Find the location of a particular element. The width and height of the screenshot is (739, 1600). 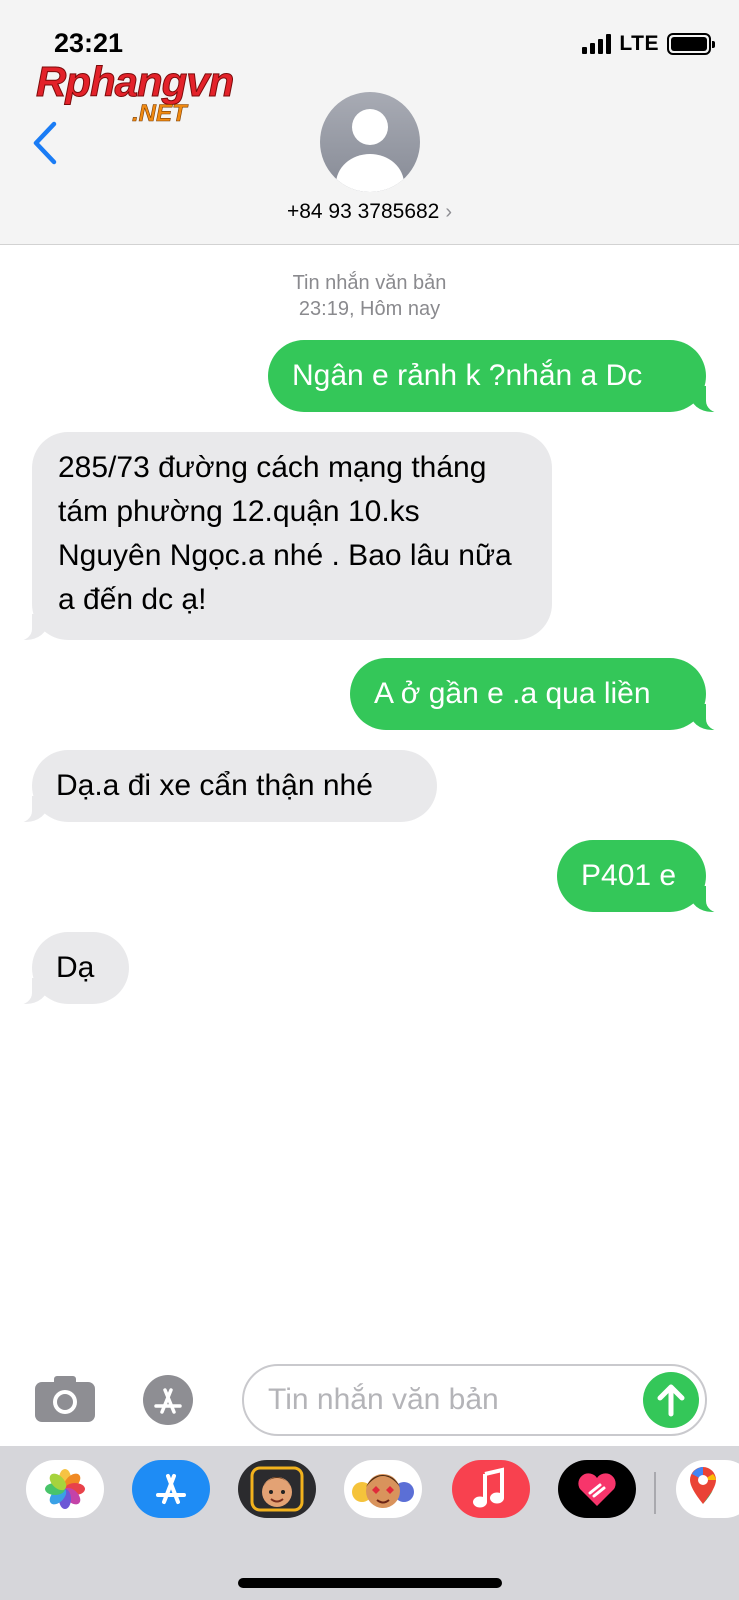

animoji-icon is located at coordinates (383, 1491).